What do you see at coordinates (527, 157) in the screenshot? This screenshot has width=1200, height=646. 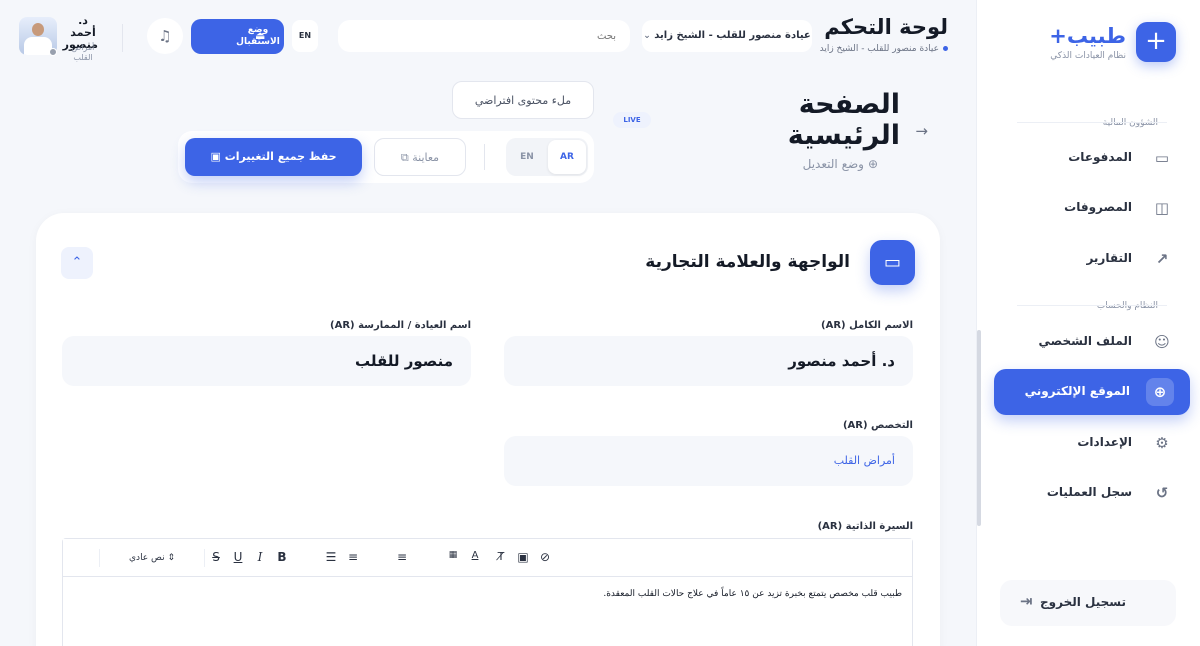 I see `lang-en-tab: EN` at bounding box center [527, 157].